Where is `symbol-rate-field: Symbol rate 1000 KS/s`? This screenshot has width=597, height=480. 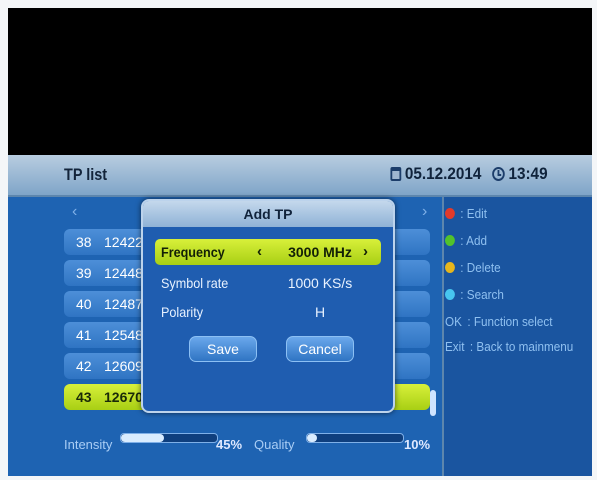 symbol-rate-field: Symbol rate 1000 KS/s is located at coordinates (268, 283).